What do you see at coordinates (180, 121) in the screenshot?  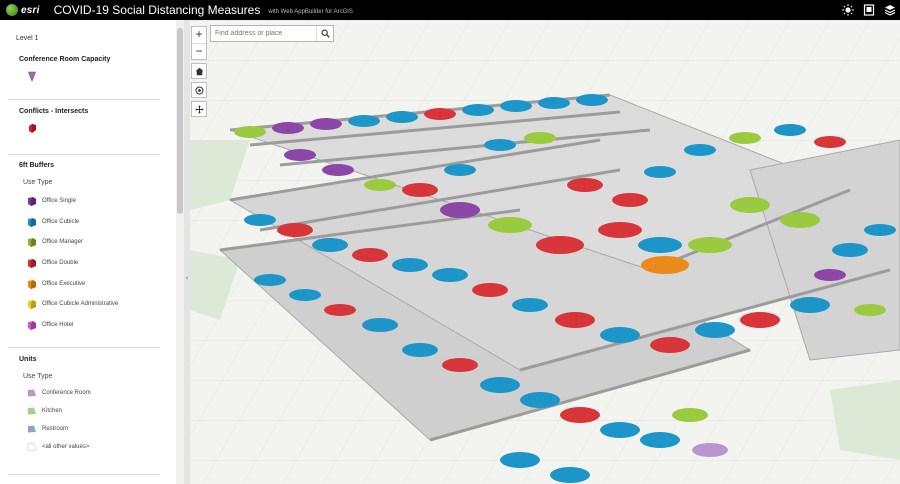 I see `scrollbar-thumb` at bounding box center [180, 121].